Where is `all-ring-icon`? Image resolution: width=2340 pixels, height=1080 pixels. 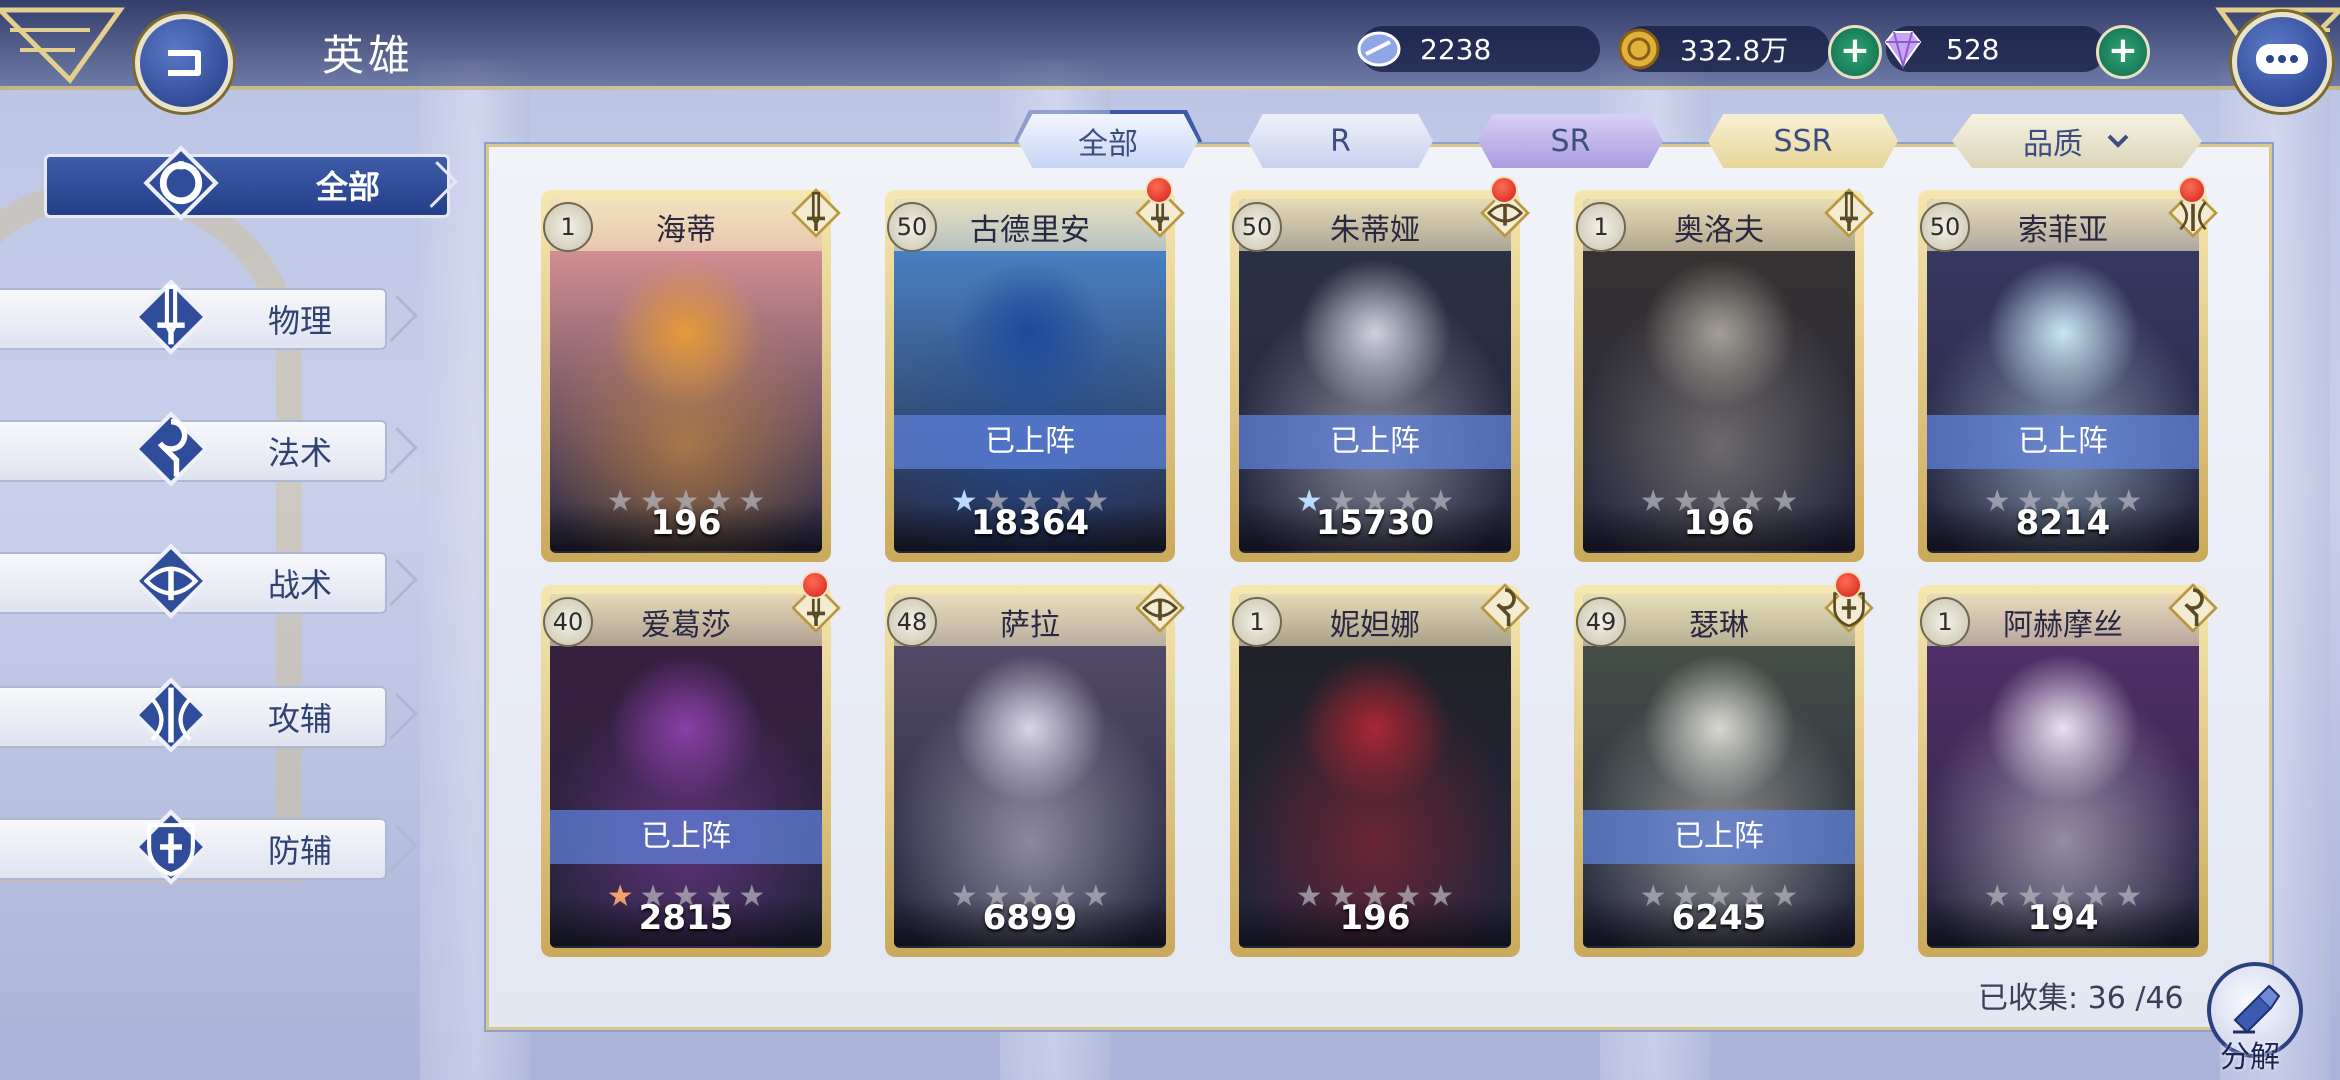
all-ring-icon is located at coordinates (181, 183).